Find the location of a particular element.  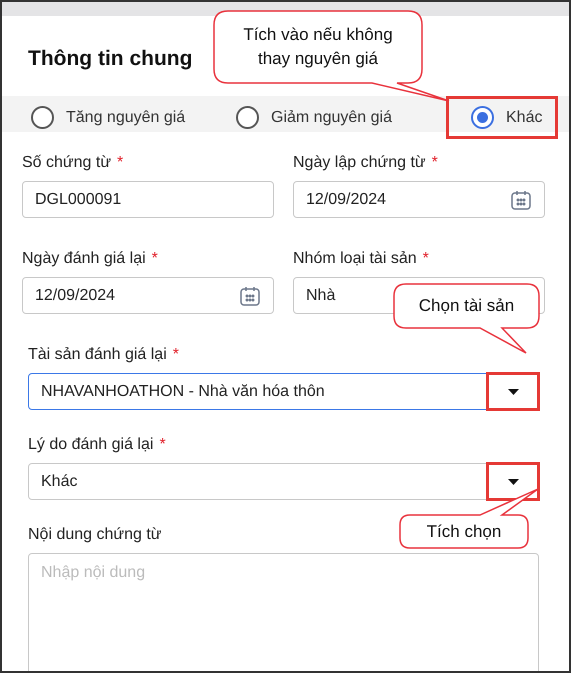

field-label: Số chứng từ * is located at coordinates (73, 163).